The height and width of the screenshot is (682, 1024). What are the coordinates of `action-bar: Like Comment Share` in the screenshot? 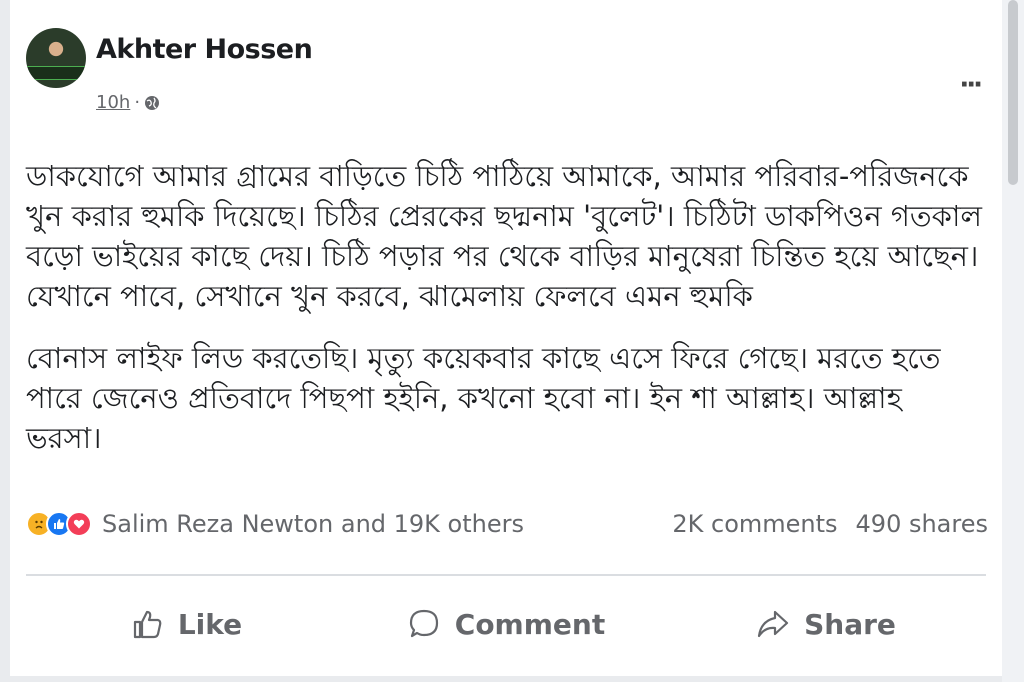 It's located at (506, 624).